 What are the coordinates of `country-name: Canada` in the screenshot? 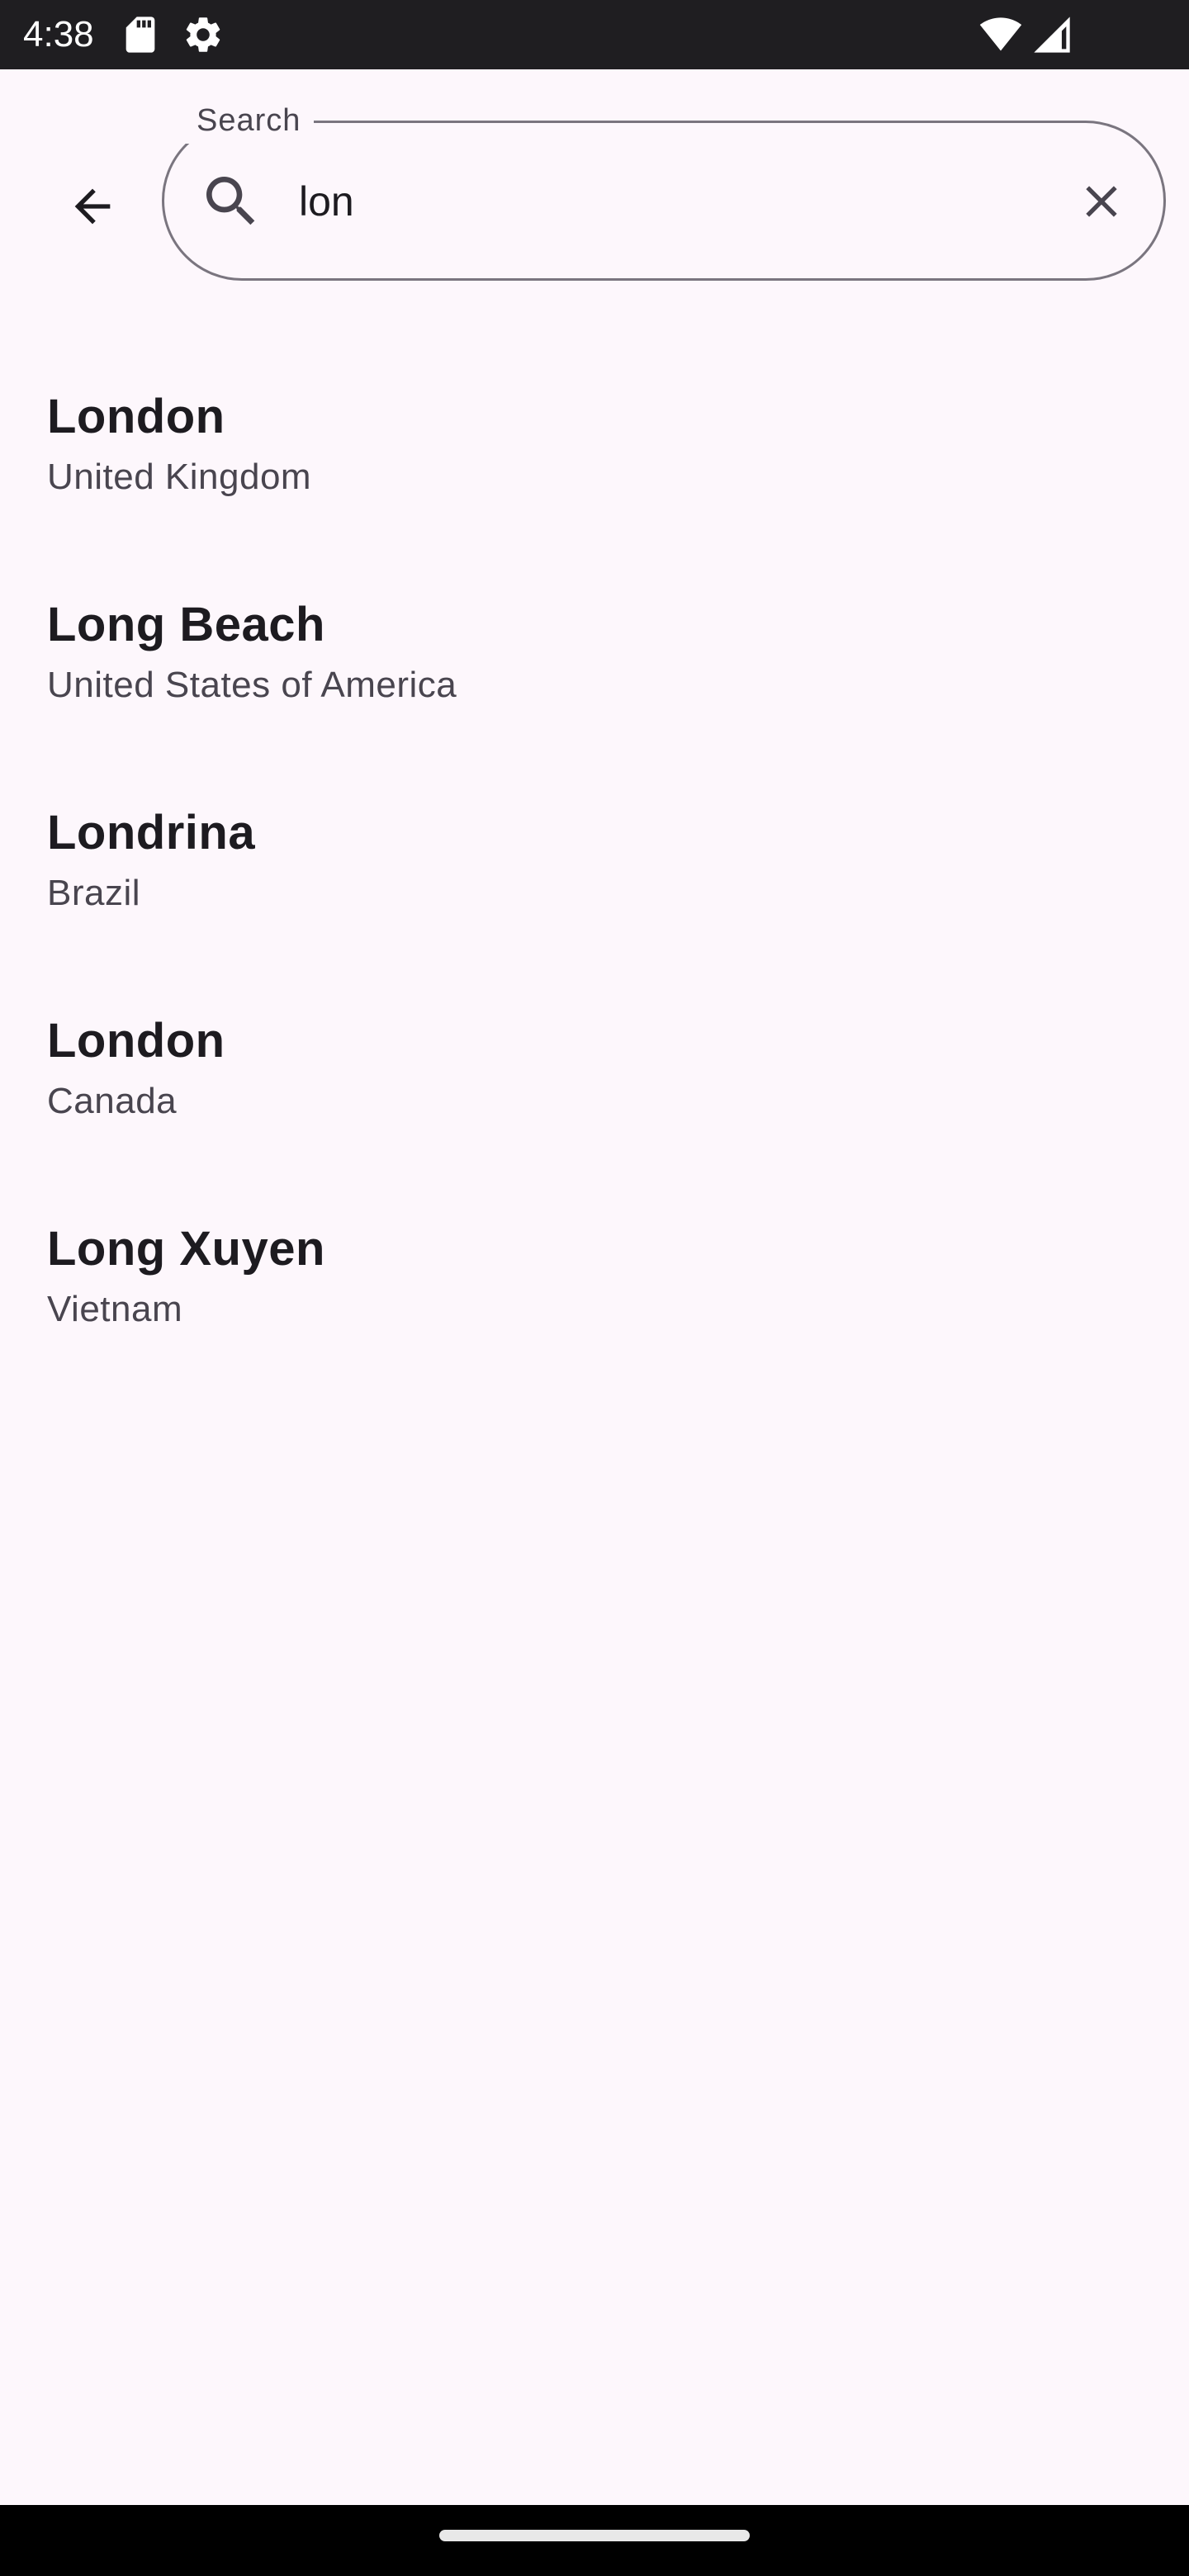 It's located at (112, 1101).